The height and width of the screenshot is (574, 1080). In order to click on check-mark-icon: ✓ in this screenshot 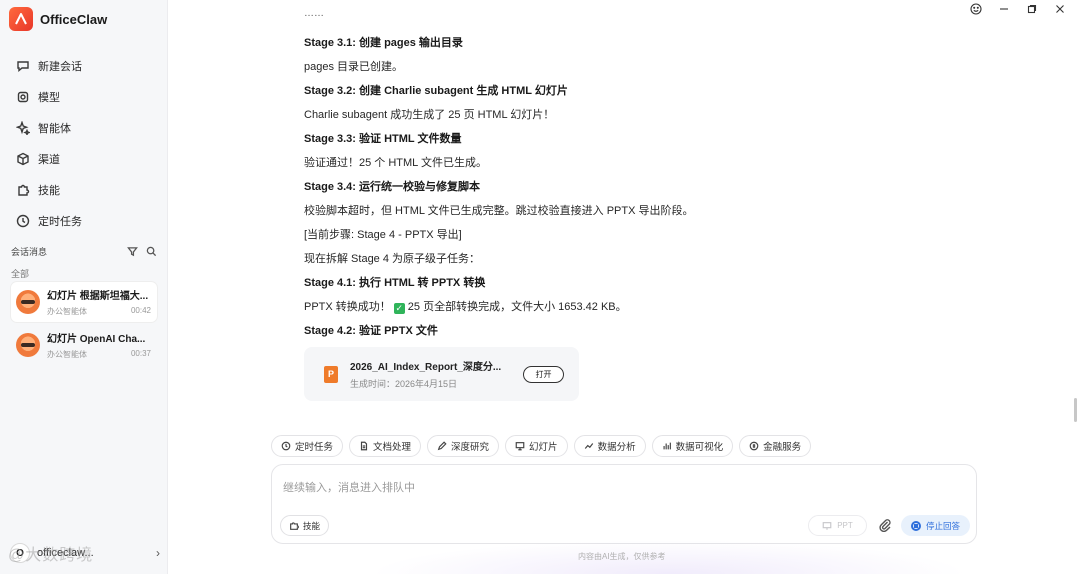, I will do `click(399, 308)`.